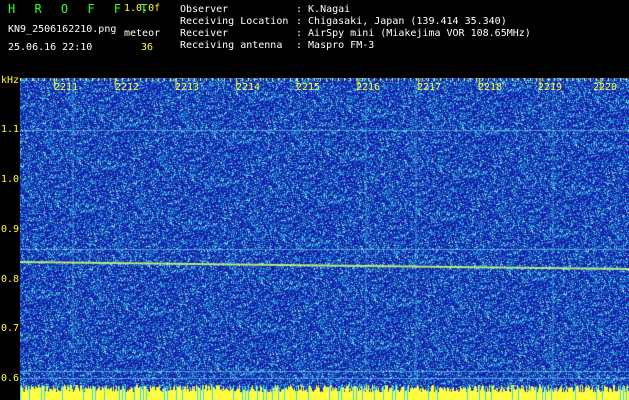 The image size is (629, 400). I want to click on y-tick-2: 1.0, so click(9, 179).